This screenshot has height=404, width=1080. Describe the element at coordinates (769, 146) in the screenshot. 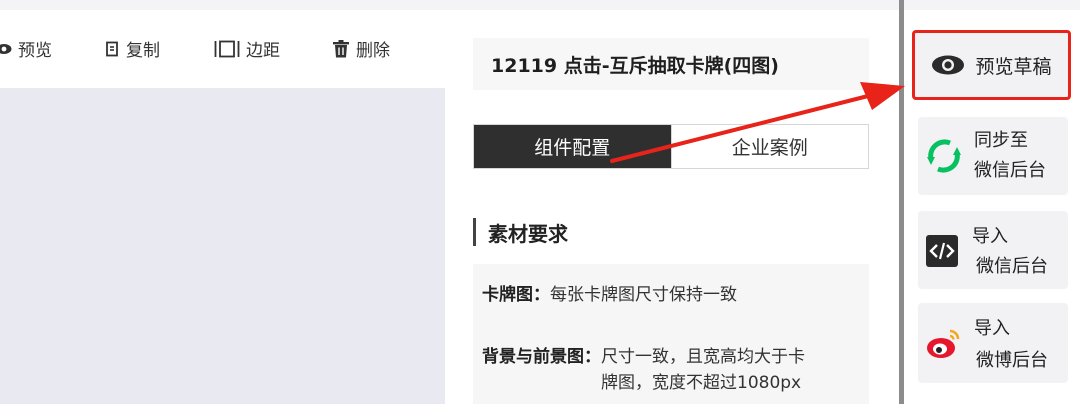

I see `tab-enterprise-cases: 企业案例` at that location.